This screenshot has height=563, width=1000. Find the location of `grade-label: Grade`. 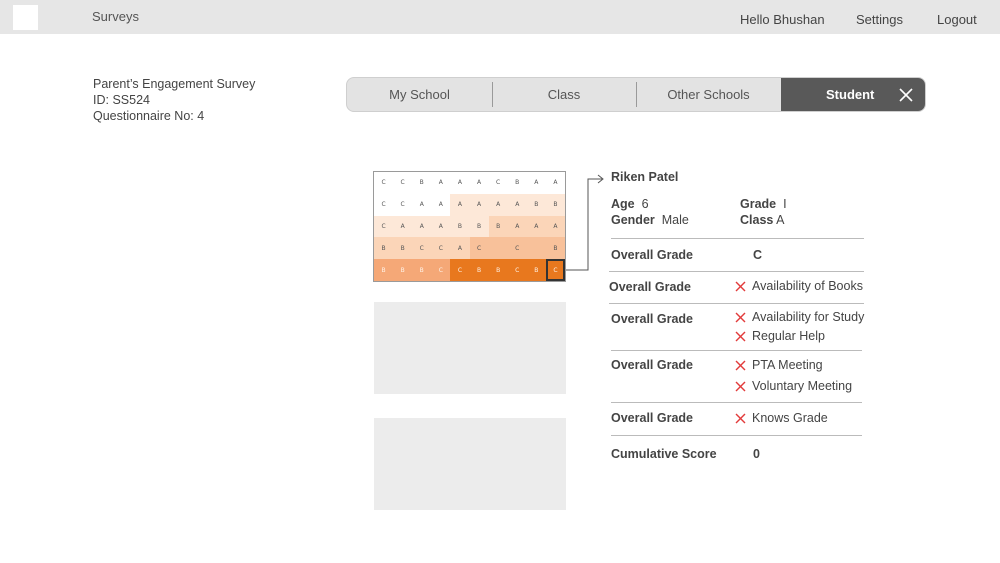

grade-label: Grade is located at coordinates (758, 204).